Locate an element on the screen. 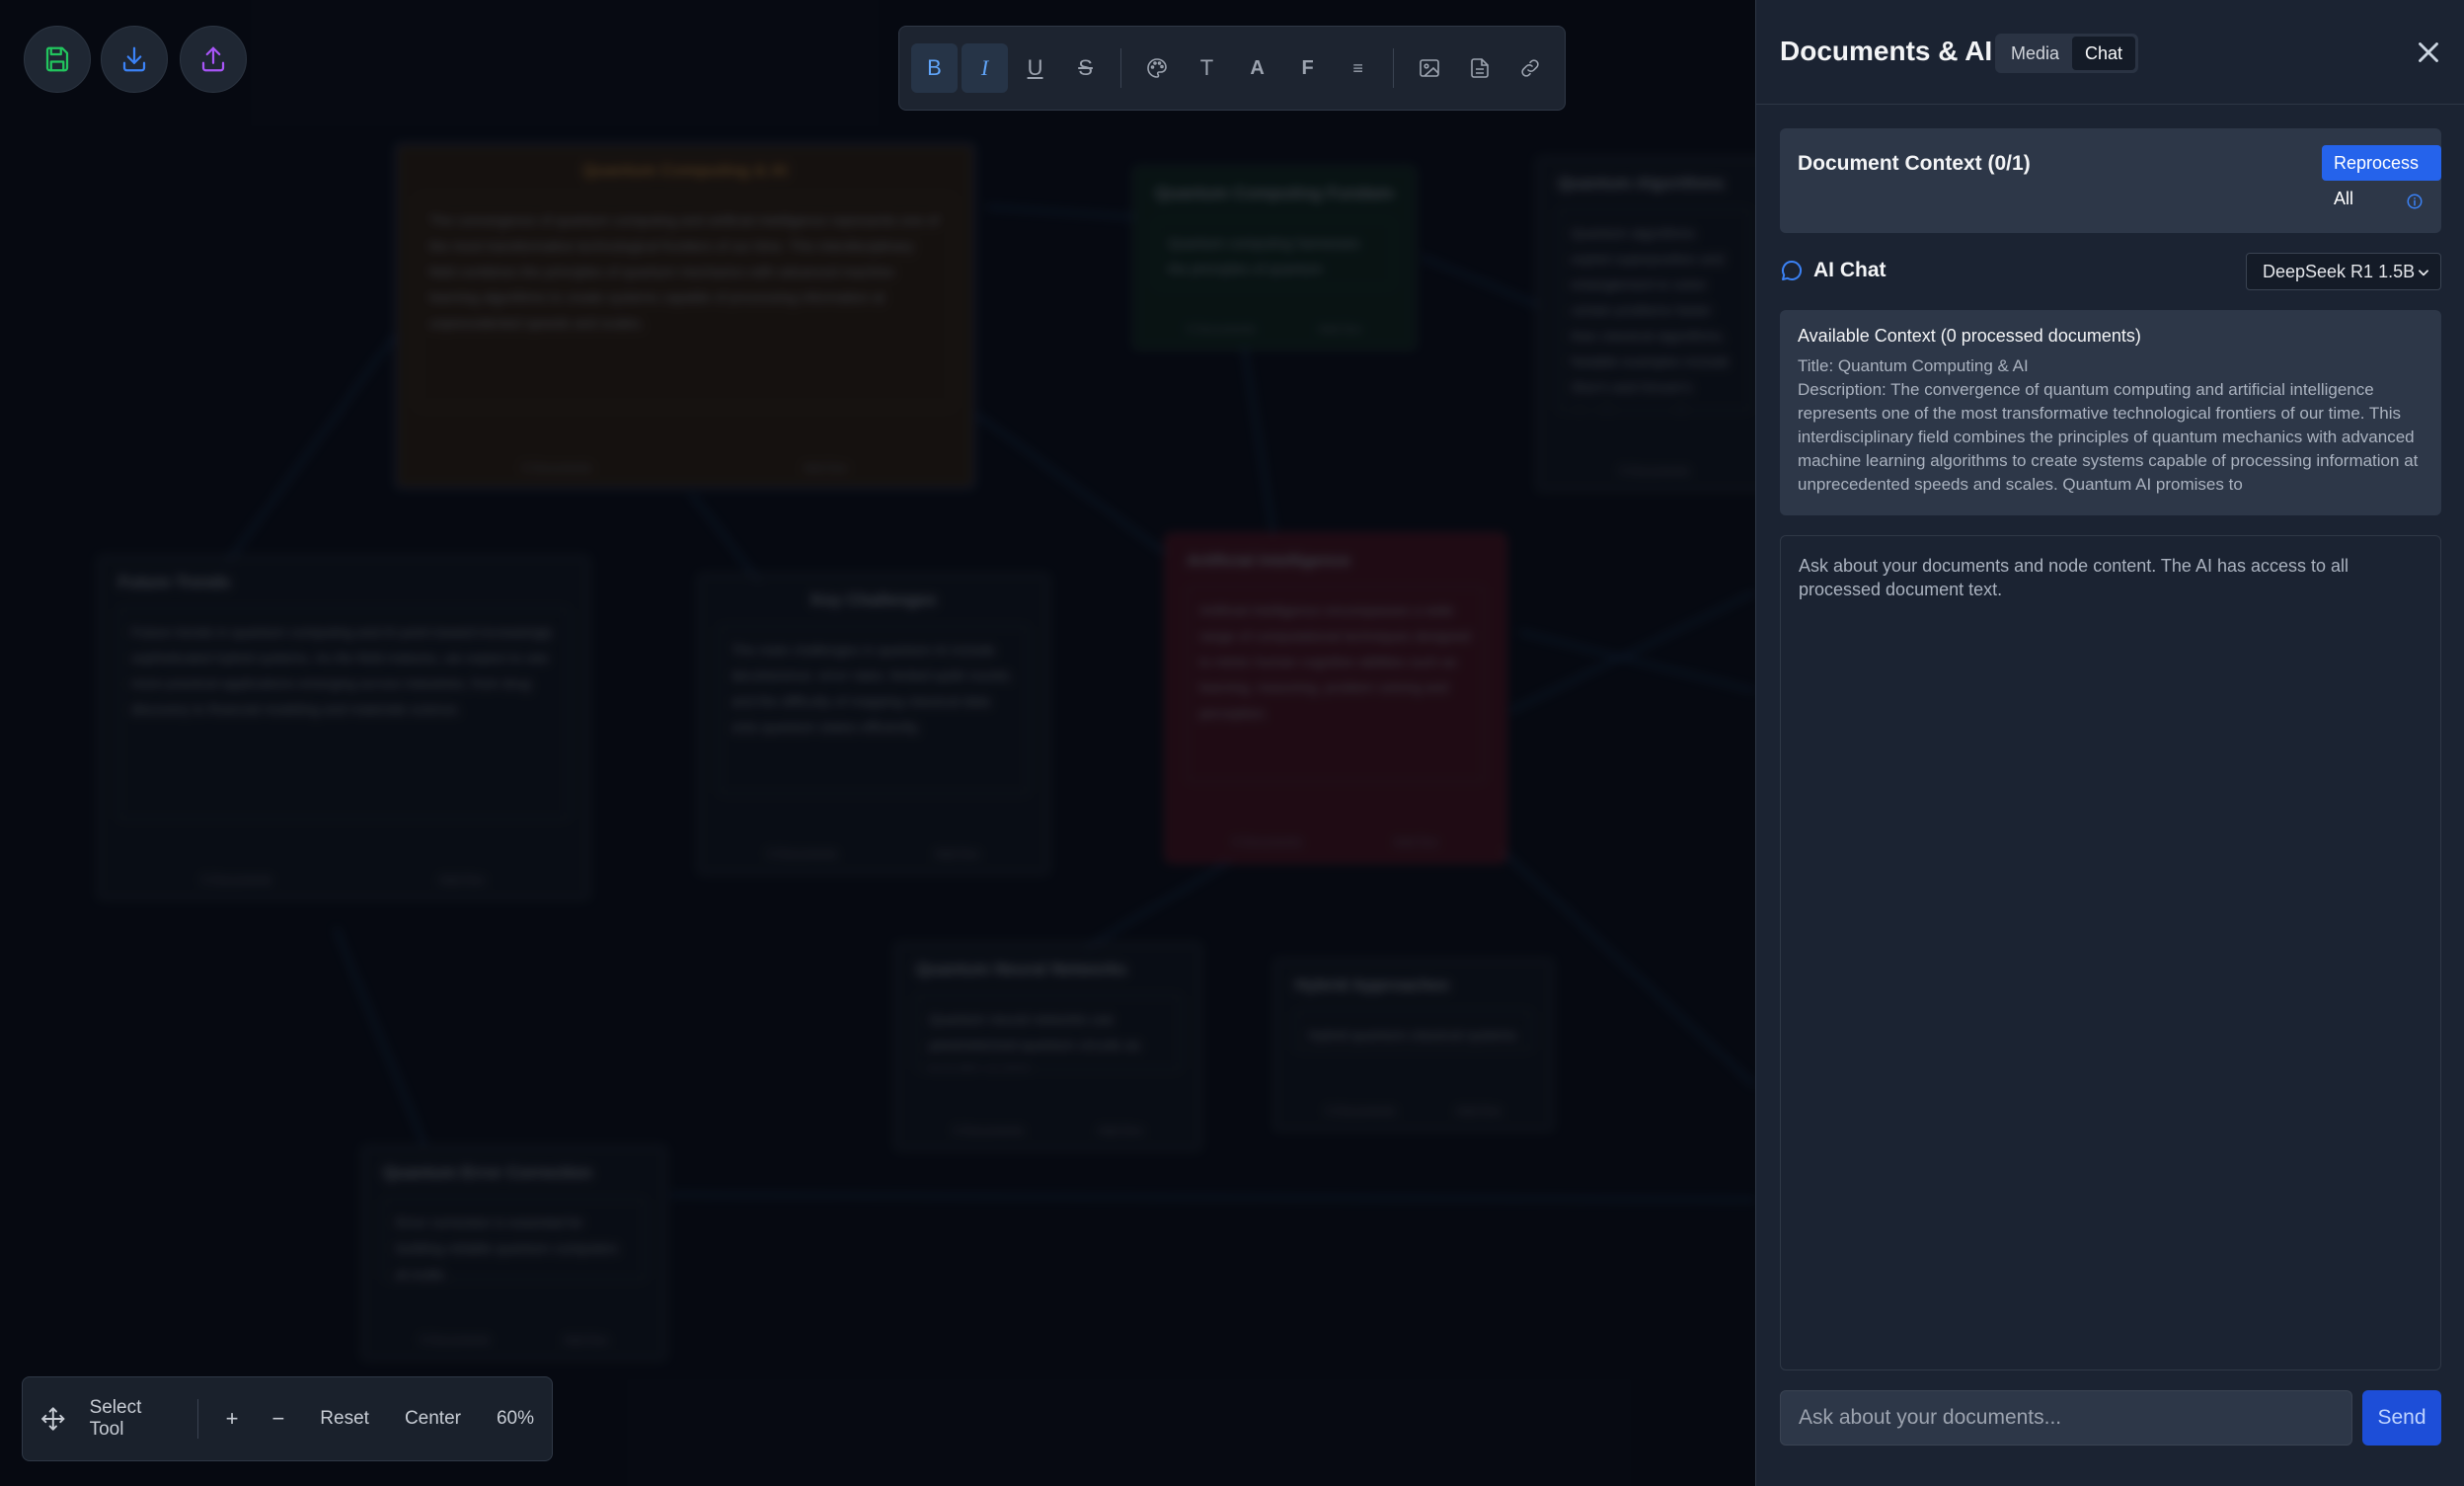  reset-button: Reset is located at coordinates (344, 1419).